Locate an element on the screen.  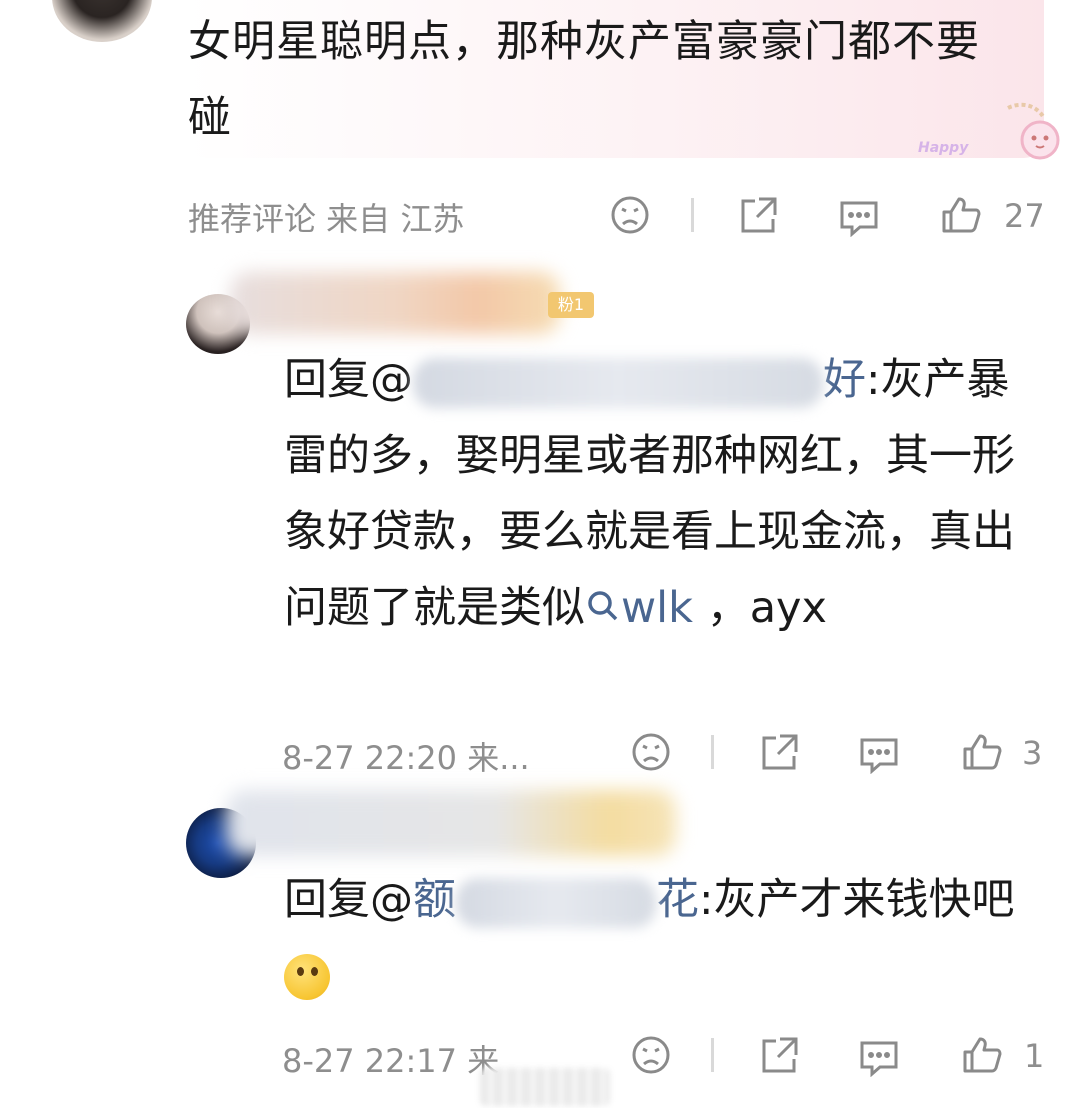
like-count: 27 is located at coordinates (1024, 216).